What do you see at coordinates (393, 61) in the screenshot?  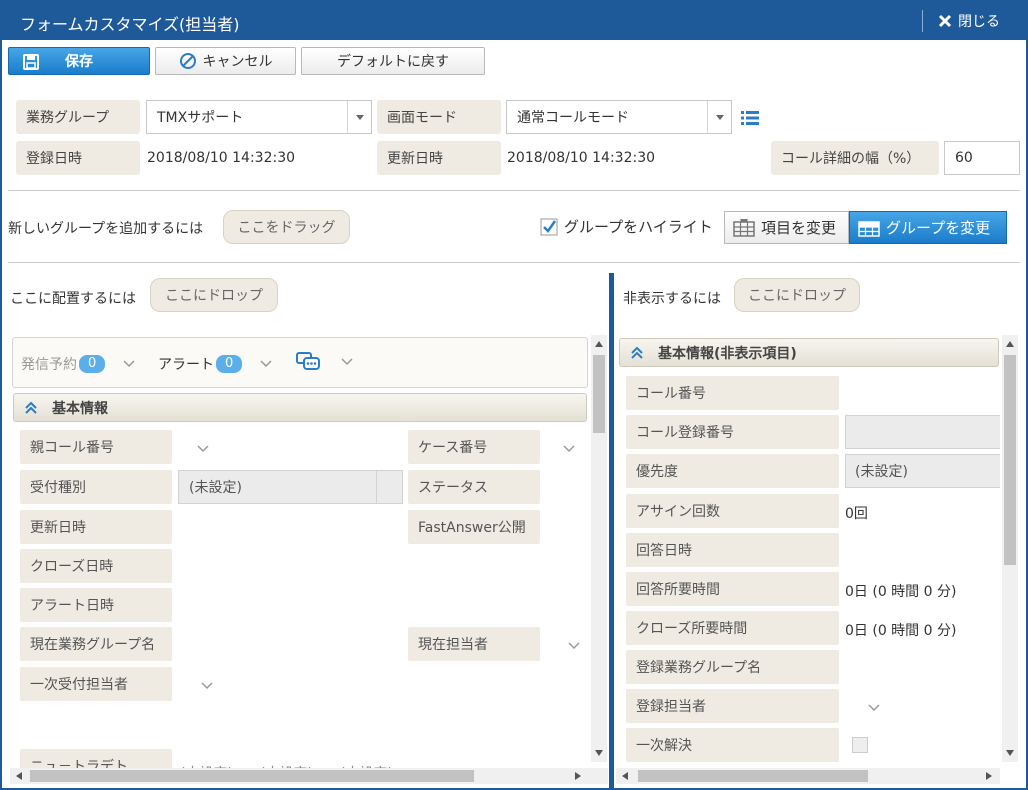 I see `default-button: デフォルトに戻す` at bounding box center [393, 61].